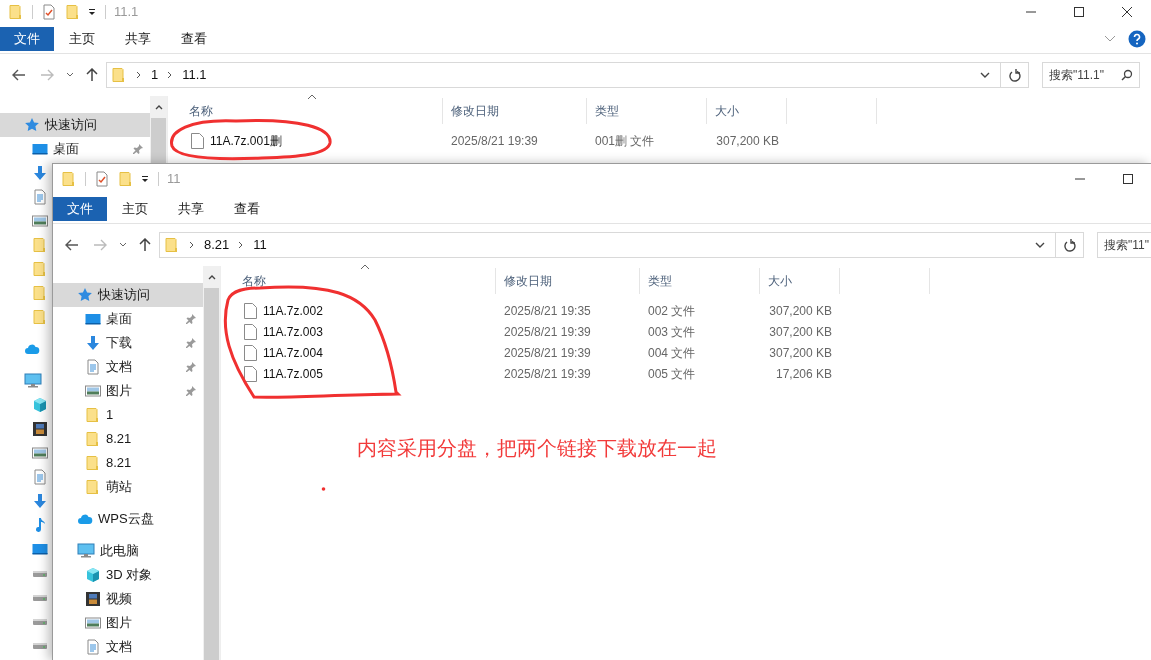 The image size is (1151, 660). I want to click on help-icon, so click(1137, 38).